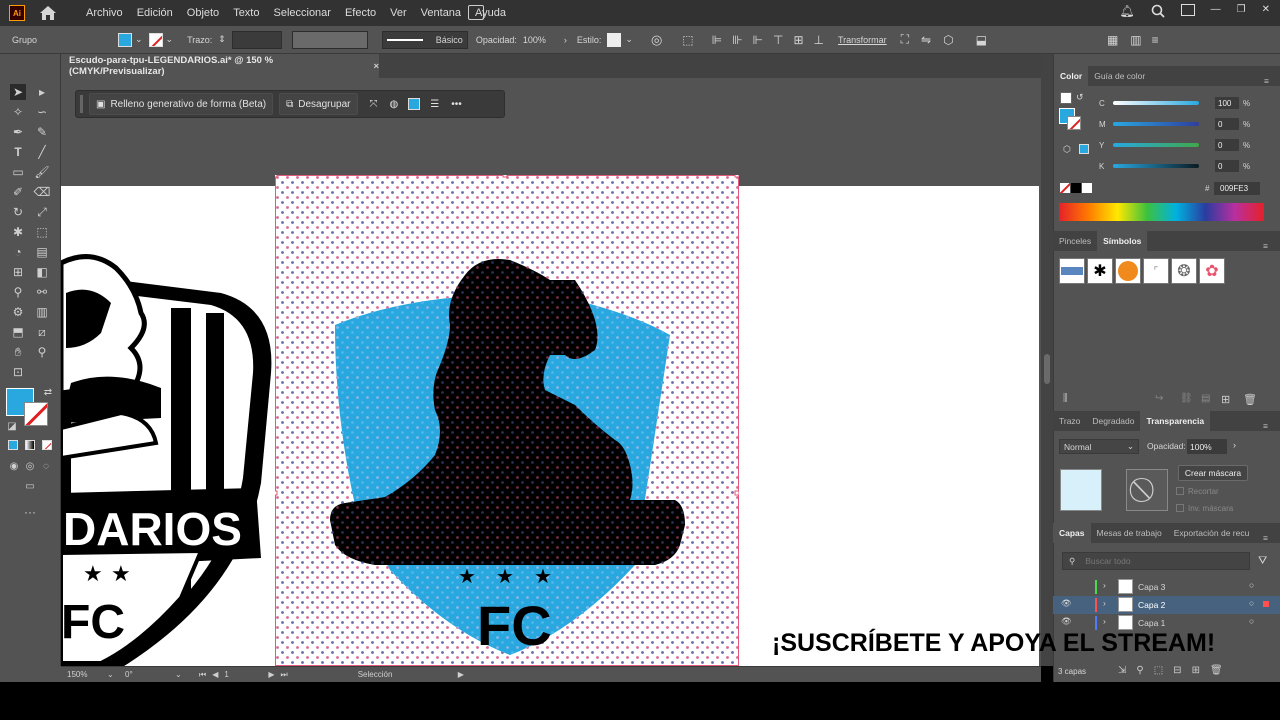 Image resolution: width=1280 pixels, height=720 pixels. I want to click on cyan-slider, so click(1156, 103).